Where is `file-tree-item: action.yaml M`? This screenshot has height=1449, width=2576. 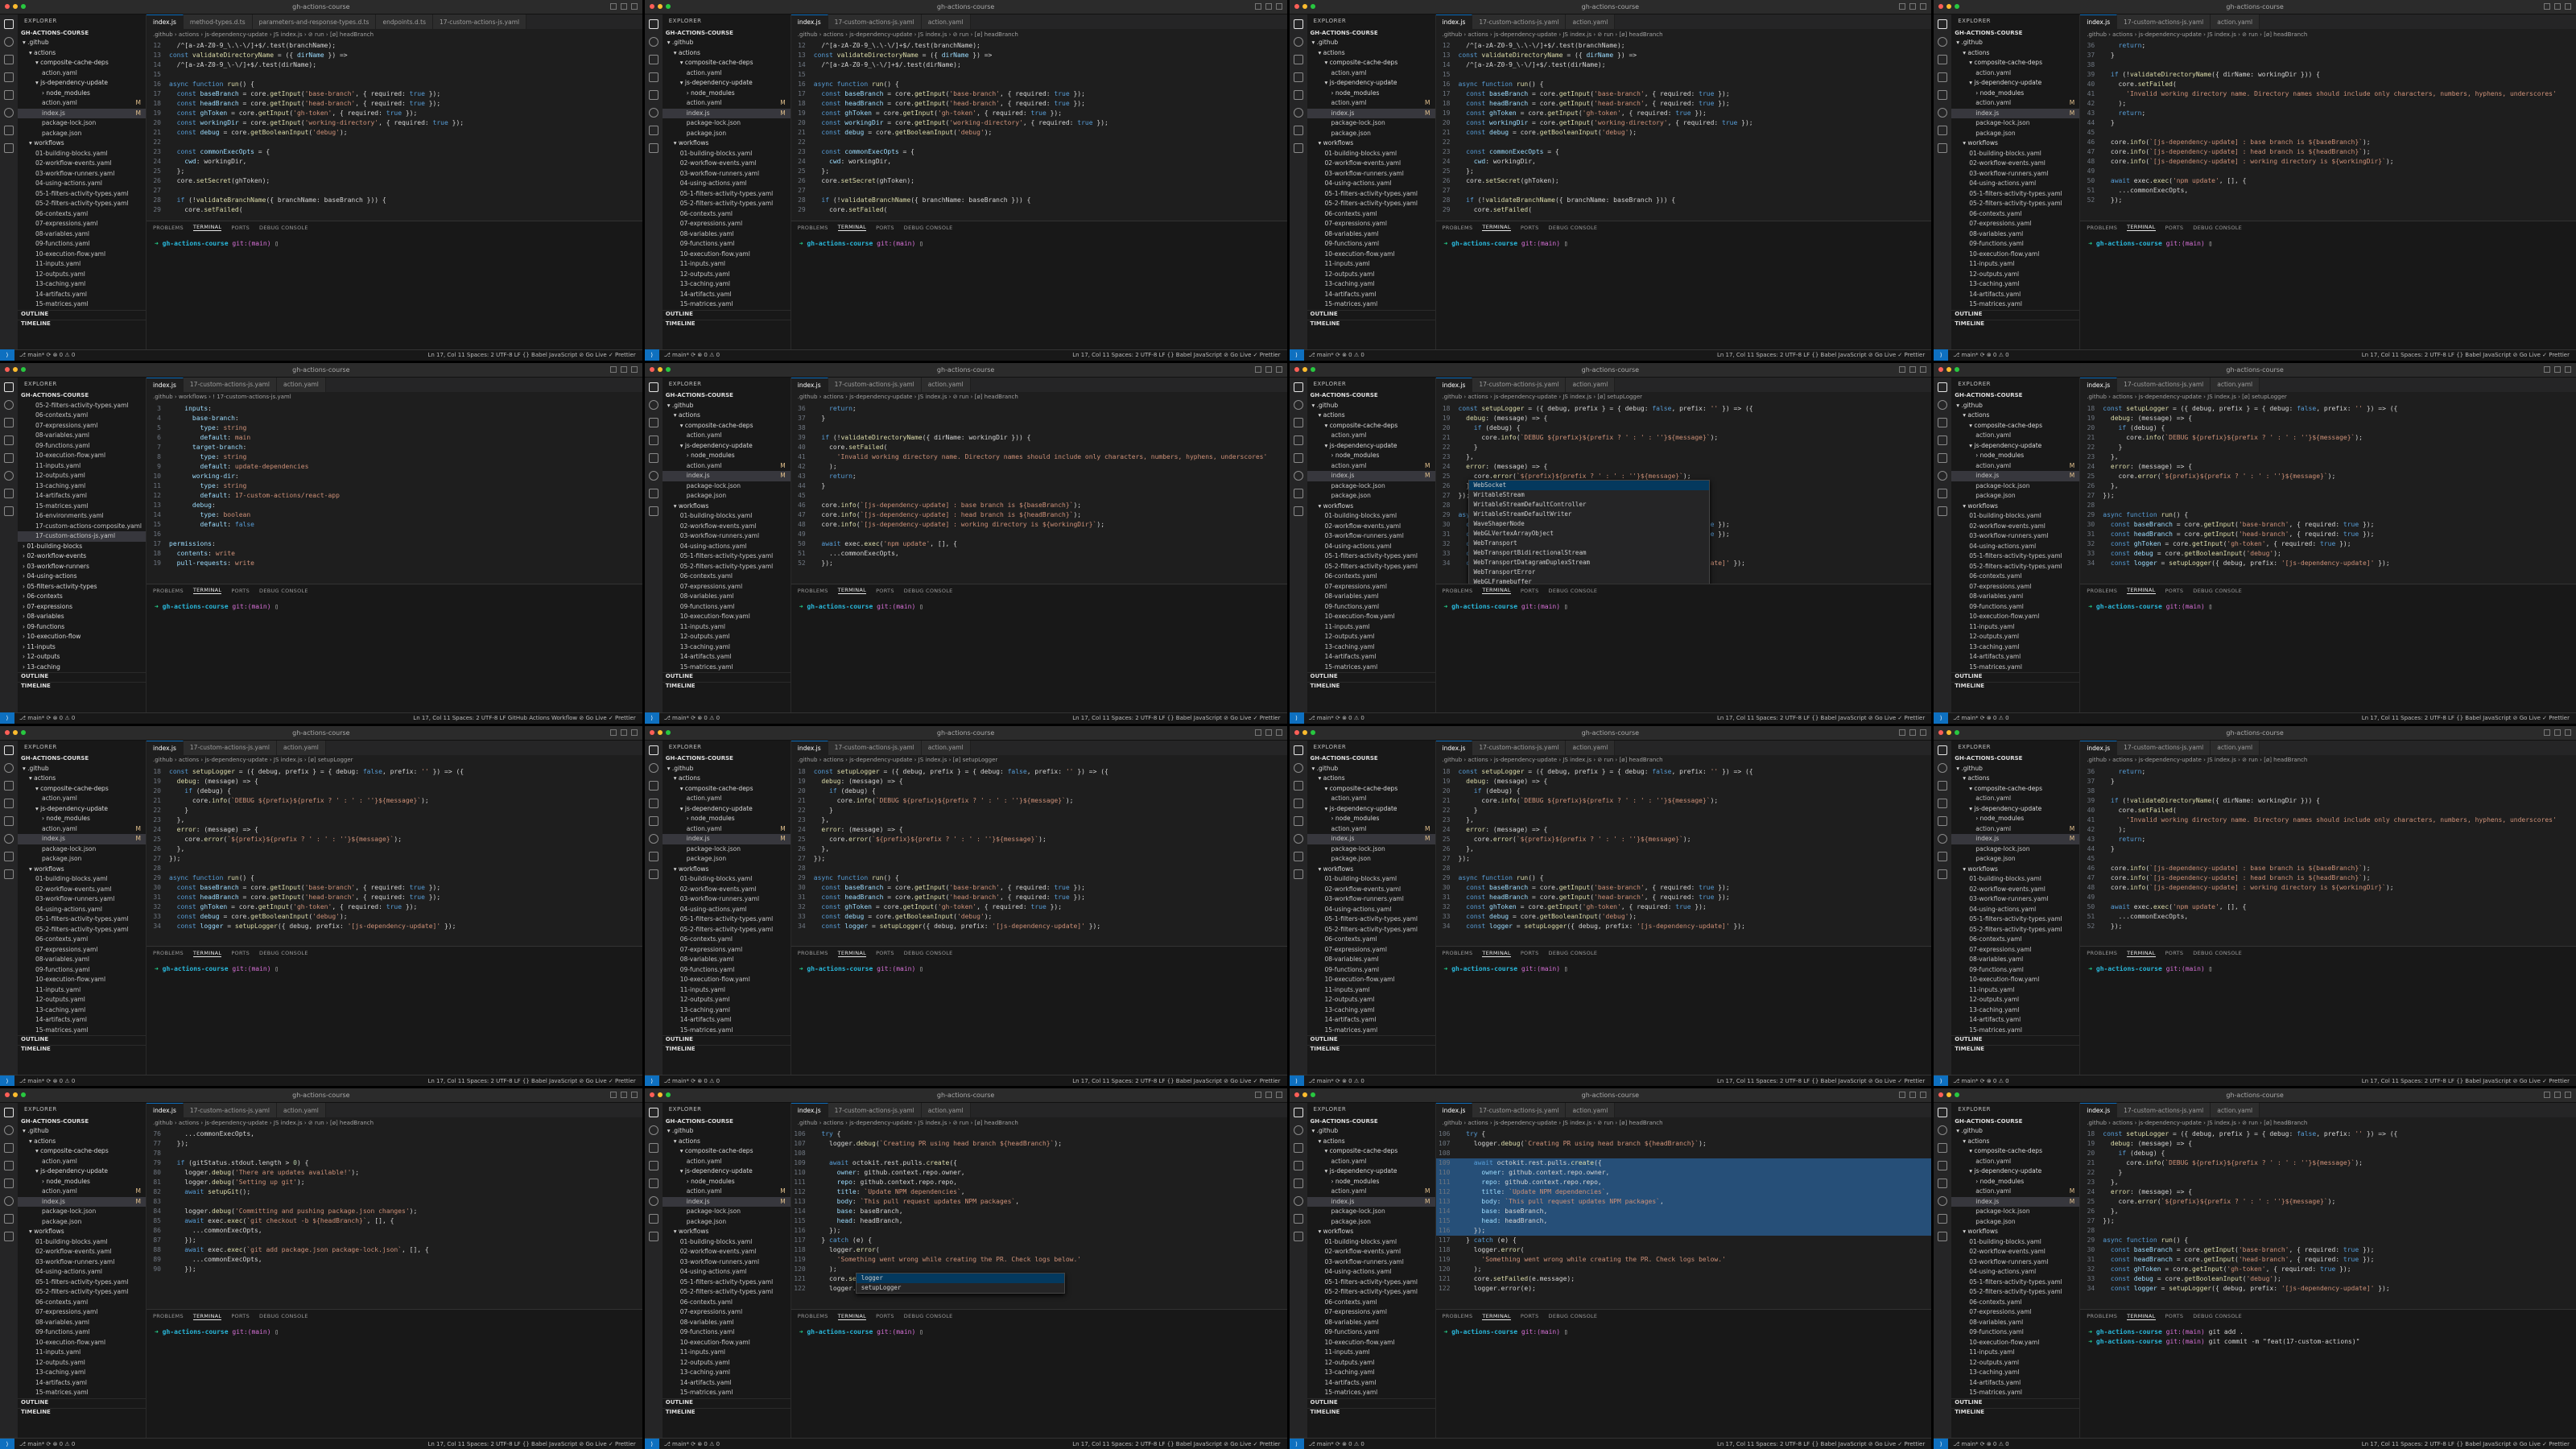 file-tree-item: action.yaml M is located at coordinates (727, 829).